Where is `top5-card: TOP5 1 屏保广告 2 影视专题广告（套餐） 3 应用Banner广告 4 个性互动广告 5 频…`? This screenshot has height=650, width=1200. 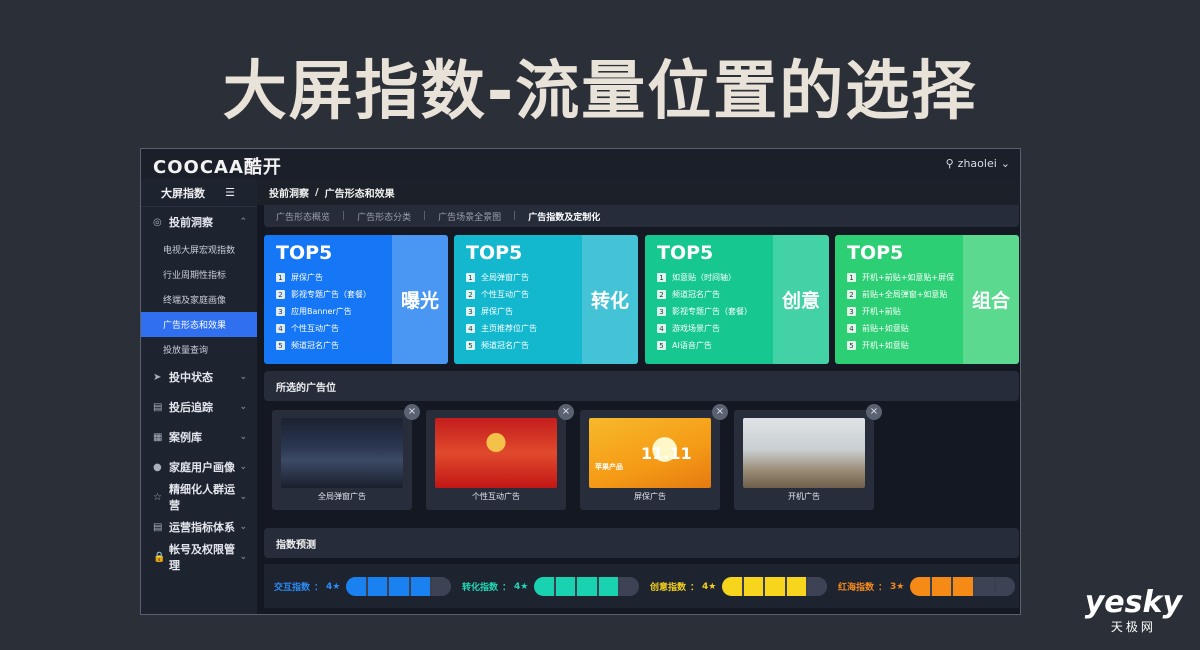 top5-card: TOP5 1 屏保广告 2 影视专题广告（套餐） 3 应用Banner广告 4 个性互动广告 5 频… is located at coordinates (356, 299).